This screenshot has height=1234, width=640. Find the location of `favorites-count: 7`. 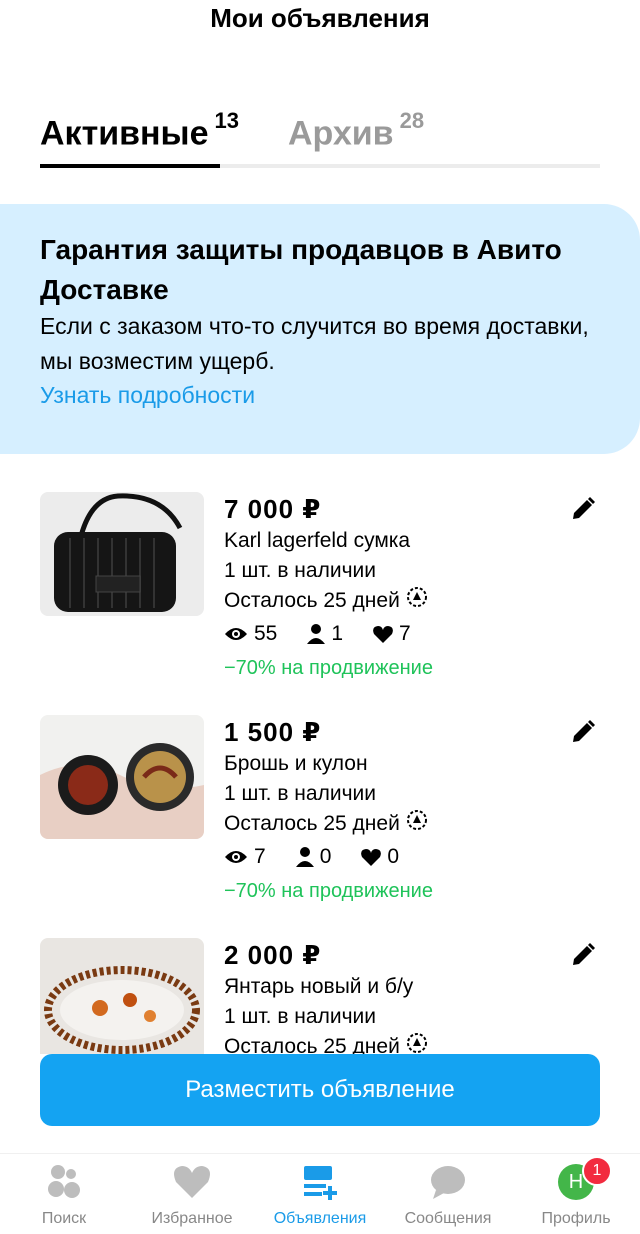

favorites-count: 7 is located at coordinates (405, 633).